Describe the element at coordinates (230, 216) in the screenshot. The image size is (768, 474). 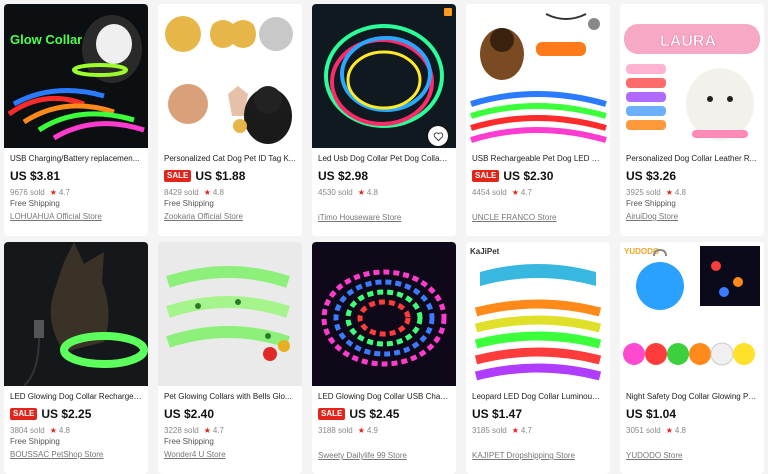
I see `store-link: Zookaria Official Store` at that location.